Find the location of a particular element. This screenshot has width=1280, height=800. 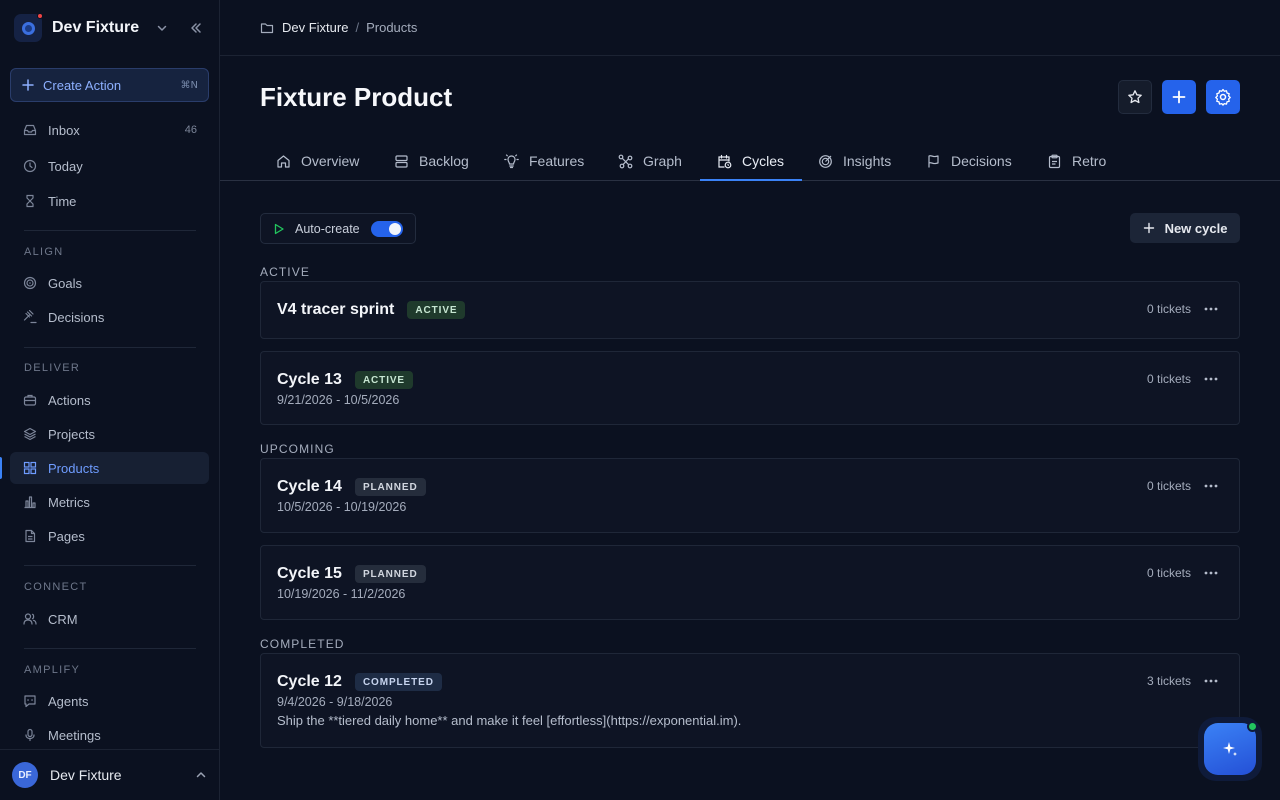

user-name: Dev Fixture is located at coordinates (86, 775).